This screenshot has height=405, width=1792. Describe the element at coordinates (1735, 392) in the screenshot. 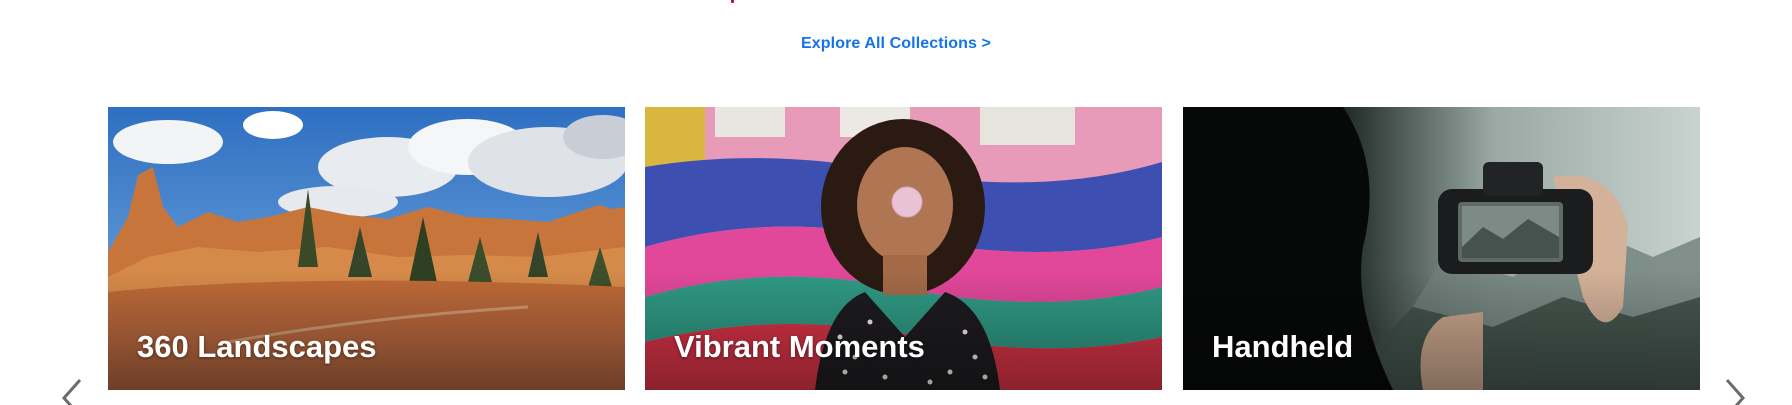

I see `chevron-right-icon` at that location.